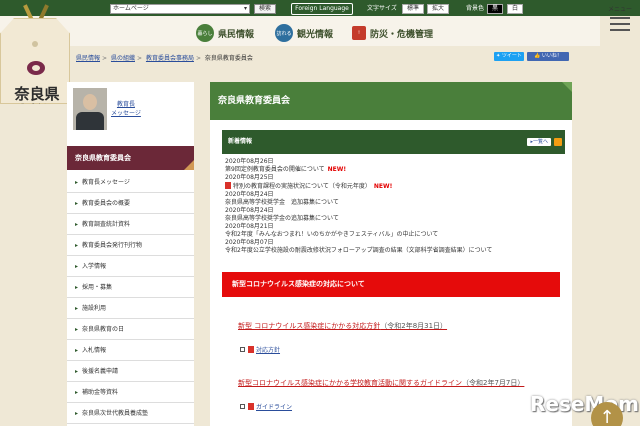 The height and width of the screenshot is (426, 640). I want to click on sidebar-item-label: 後援名義申請, so click(100, 371).